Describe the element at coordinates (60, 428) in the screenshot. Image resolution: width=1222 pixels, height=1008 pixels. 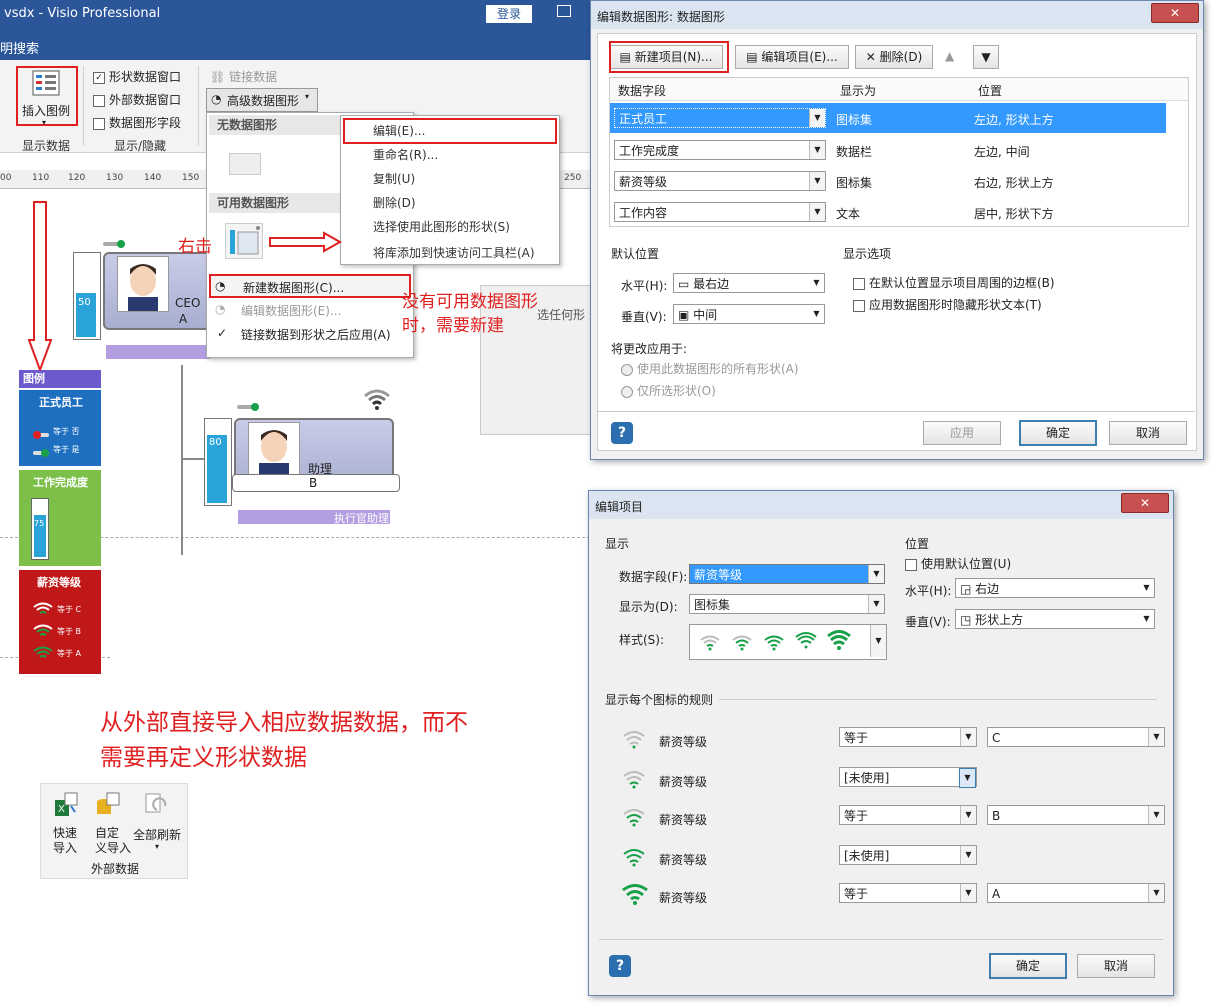
I see `legend-section-fulltime: 正式员工 等于 否 等于 是` at that location.